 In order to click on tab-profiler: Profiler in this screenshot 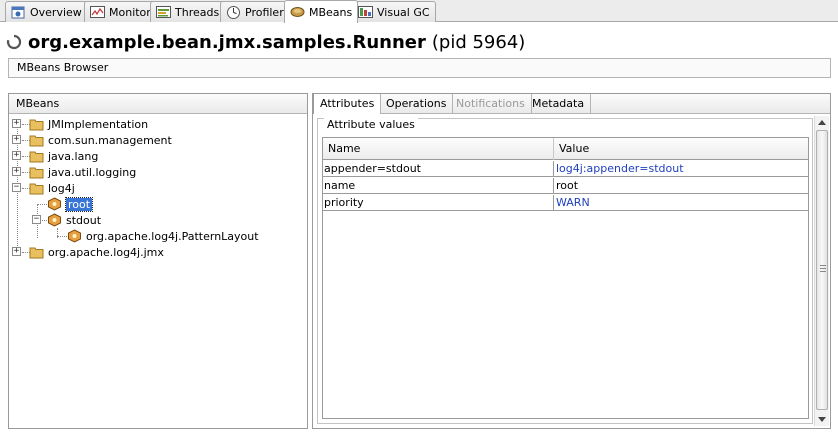, I will do `click(255, 11)`.